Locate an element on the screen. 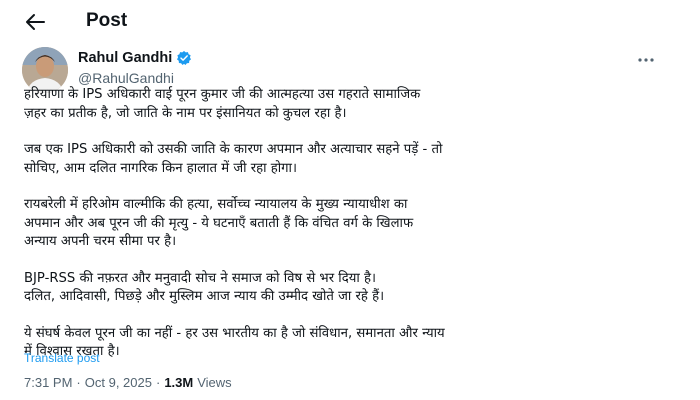  verified-badge-icon is located at coordinates (184, 58).